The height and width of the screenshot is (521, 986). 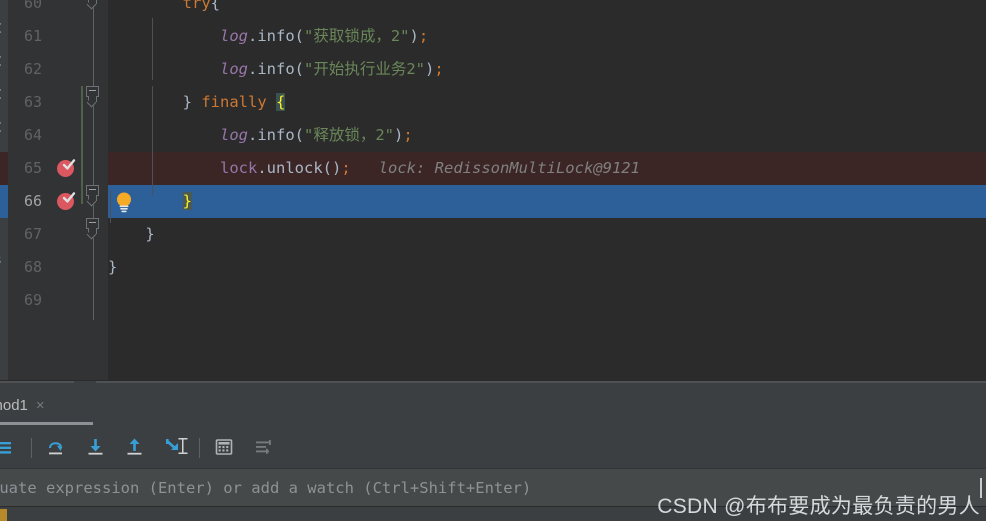 What do you see at coordinates (215, 6) in the screenshot?
I see `code-token-brace: {` at bounding box center [215, 6].